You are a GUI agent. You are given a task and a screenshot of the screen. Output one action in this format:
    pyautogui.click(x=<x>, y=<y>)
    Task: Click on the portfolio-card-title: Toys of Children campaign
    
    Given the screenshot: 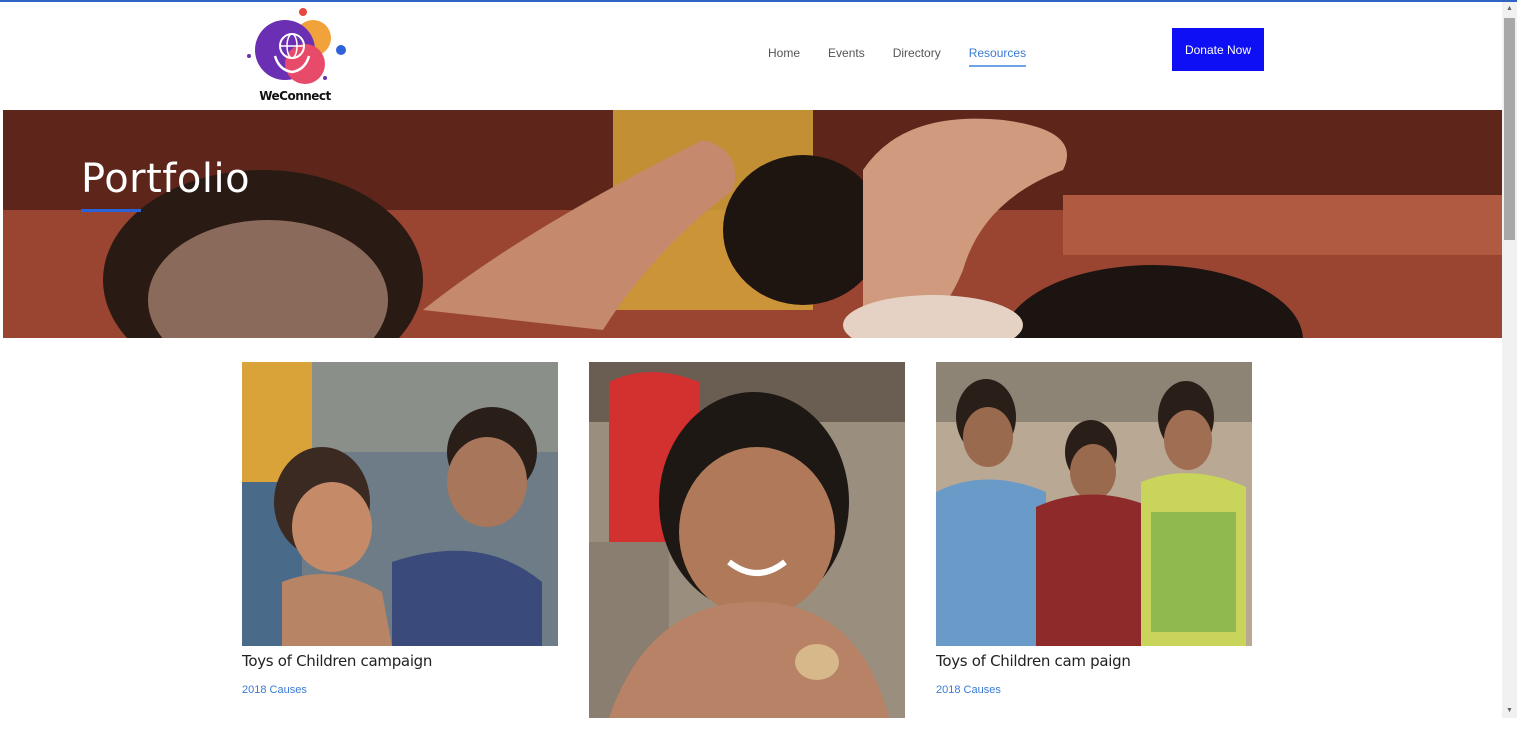 What is the action you would take?
    pyautogui.click(x=400, y=661)
    